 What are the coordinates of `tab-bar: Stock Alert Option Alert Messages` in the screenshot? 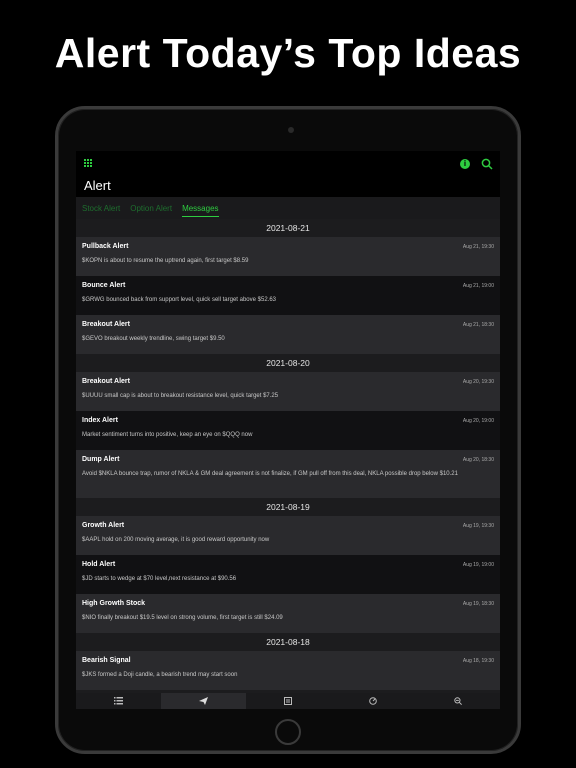 It's located at (288, 208).